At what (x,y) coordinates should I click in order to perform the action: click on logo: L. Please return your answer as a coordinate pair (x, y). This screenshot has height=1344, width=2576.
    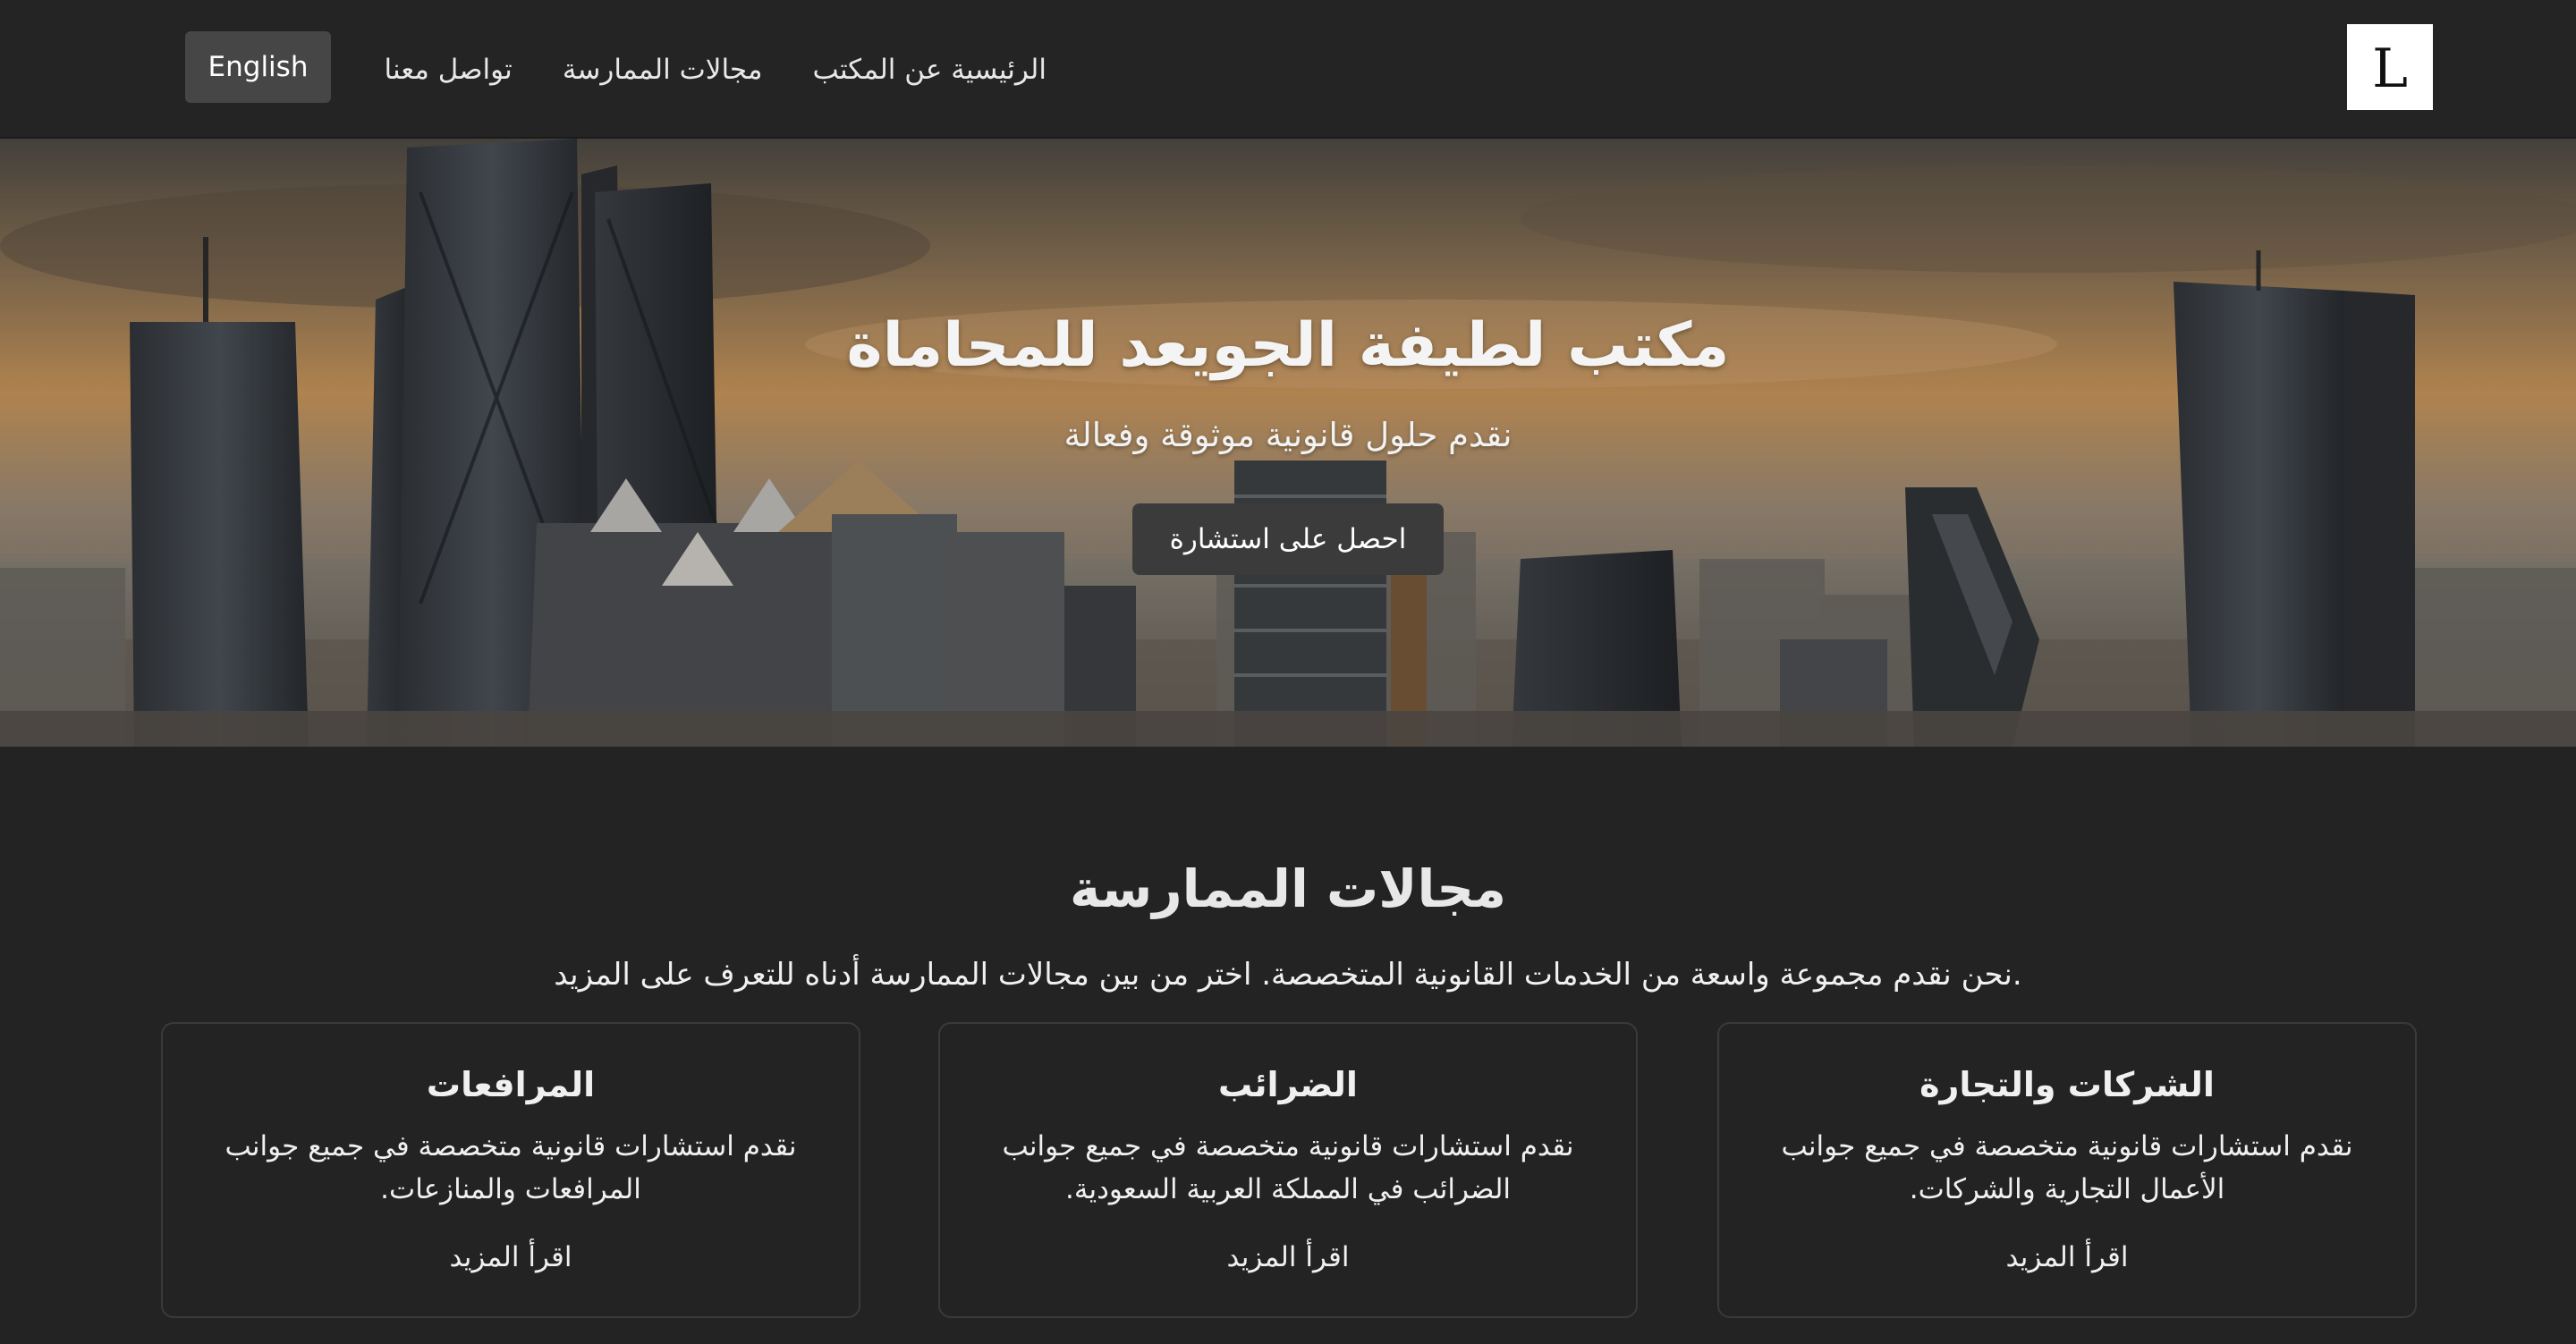
    Looking at the image, I should click on (2390, 67).